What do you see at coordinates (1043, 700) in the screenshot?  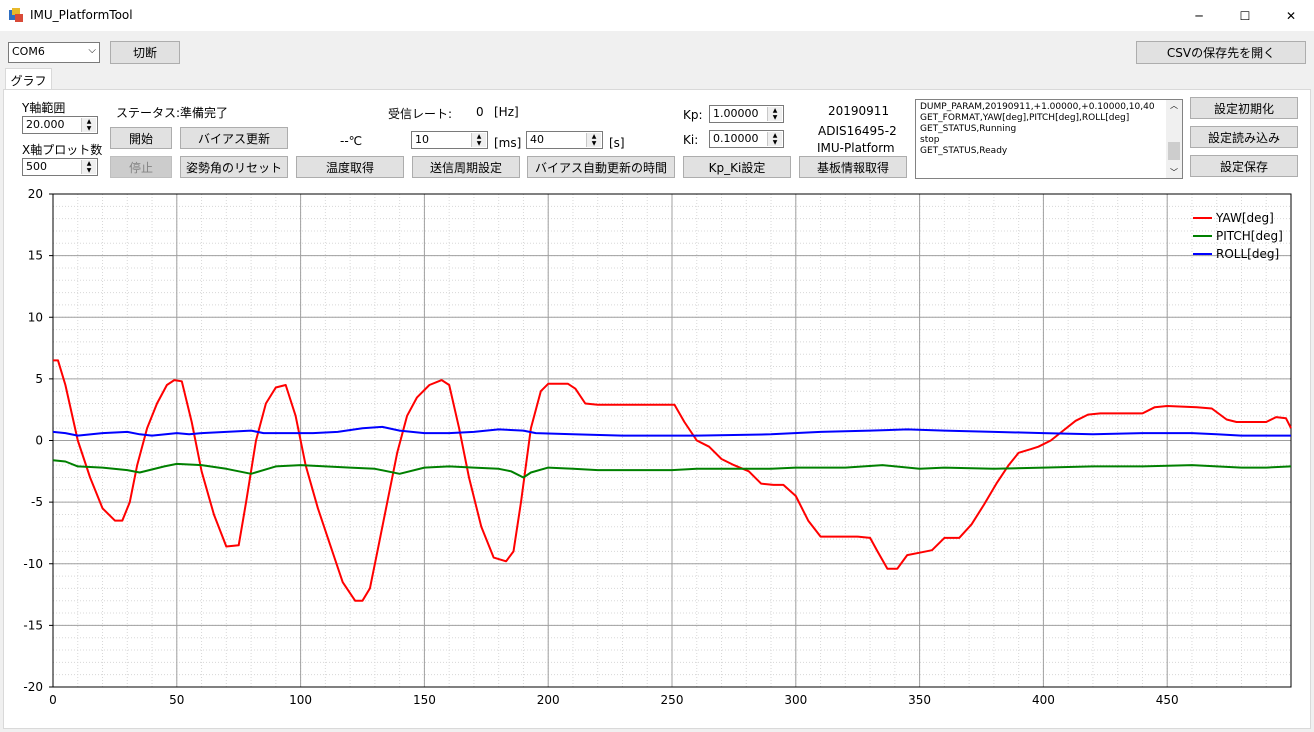 I see `x-tick-label: 400` at bounding box center [1043, 700].